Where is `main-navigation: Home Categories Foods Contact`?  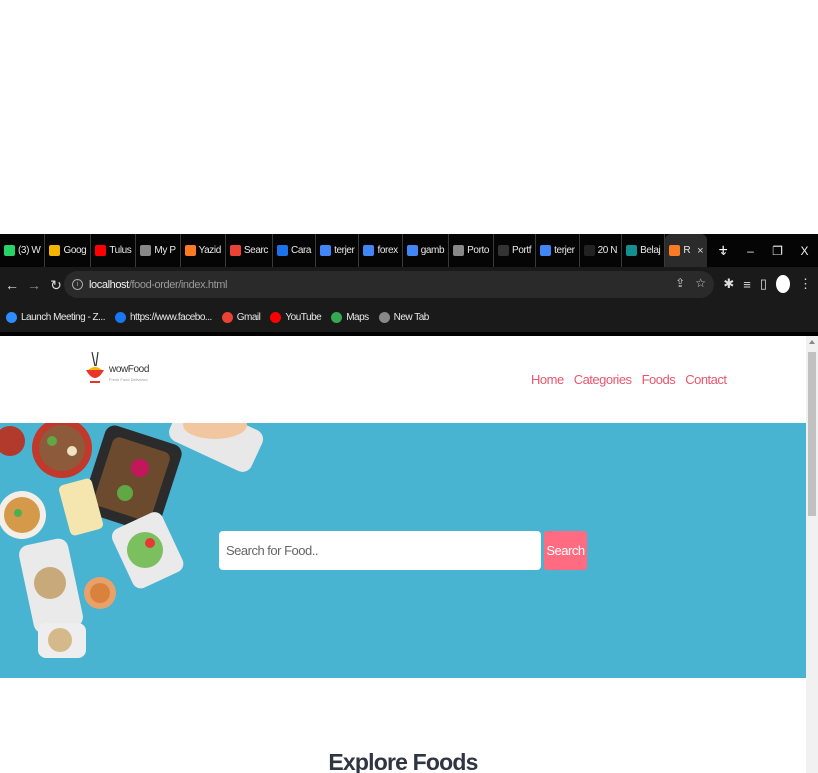
main-navigation: Home Categories Foods Contact is located at coordinates (629, 379).